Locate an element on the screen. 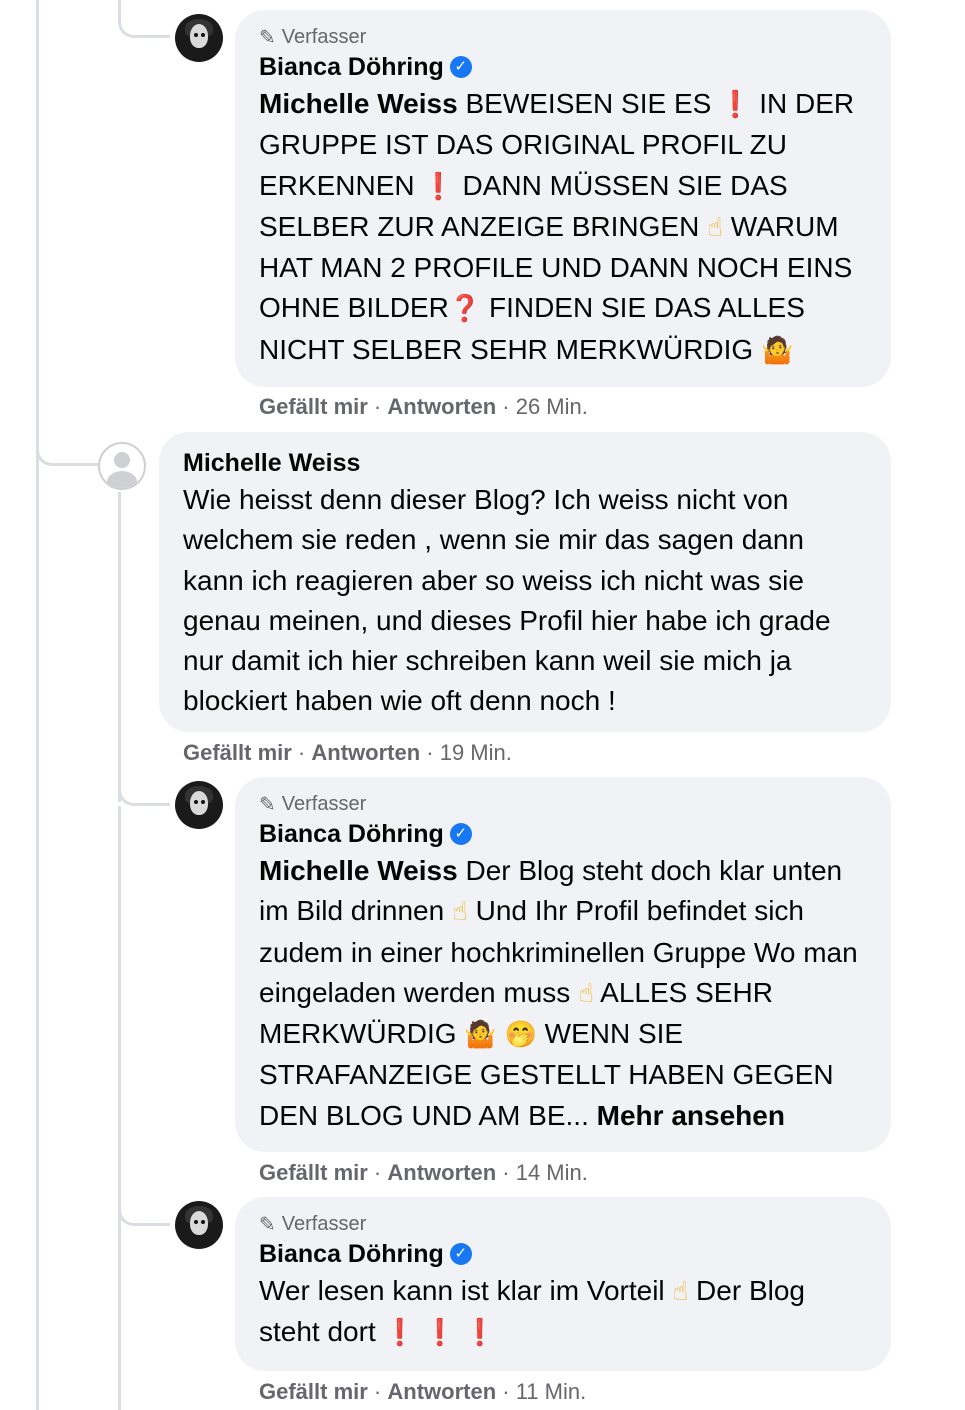 This screenshot has width=965, height=1410. question-icon: ❓ is located at coordinates (465, 309).